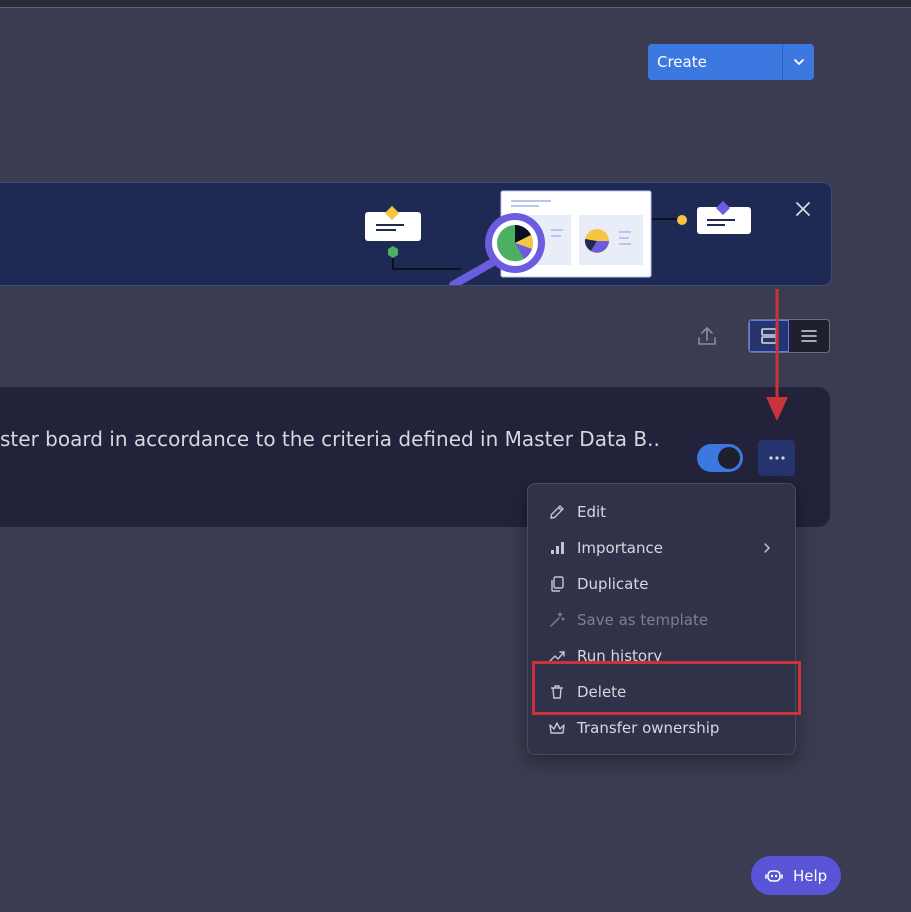 This screenshot has height=912, width=911. Describe the element at coordinates (620, 548) in the screenshot. I see `menu-item-label: Importance` at that location.